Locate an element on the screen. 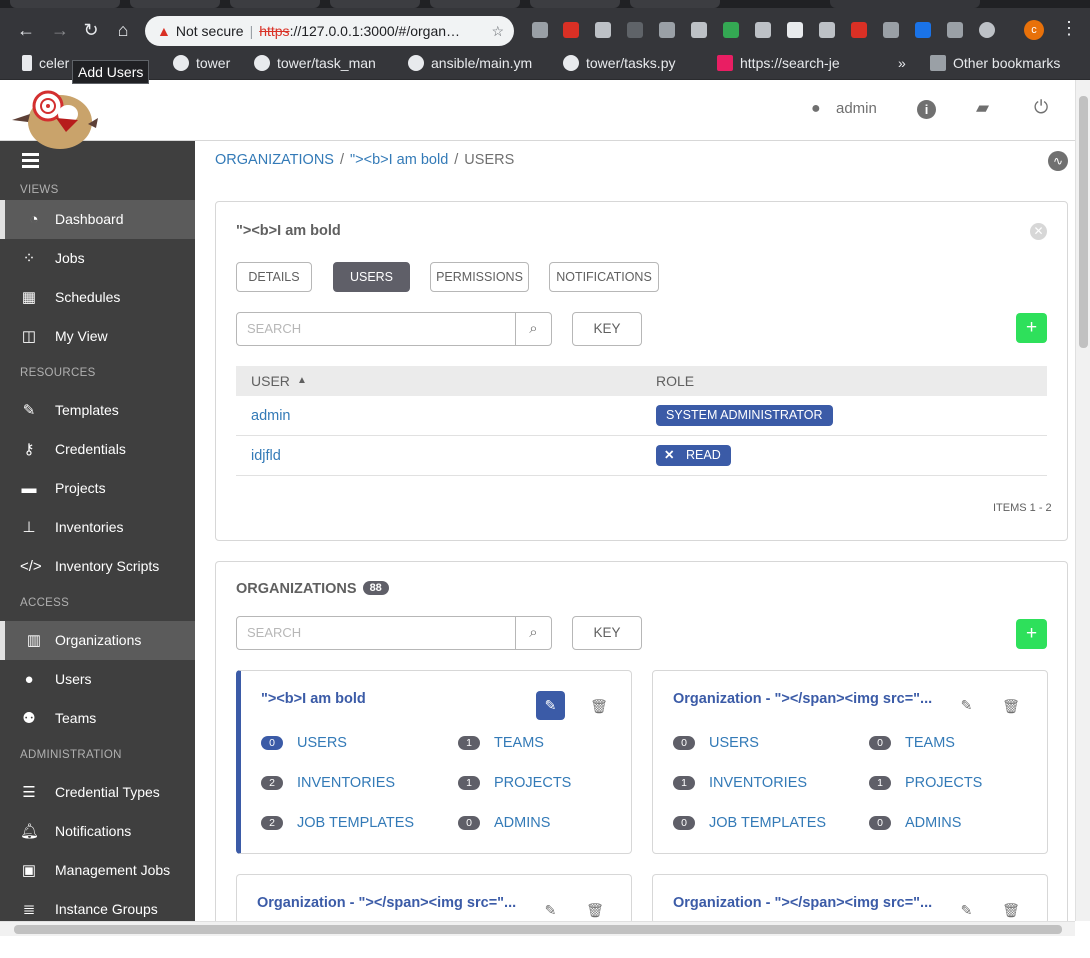 The width and height of the screenshot is (1090, 958). bookmark-item: tower is located at coordinates (201, 63).